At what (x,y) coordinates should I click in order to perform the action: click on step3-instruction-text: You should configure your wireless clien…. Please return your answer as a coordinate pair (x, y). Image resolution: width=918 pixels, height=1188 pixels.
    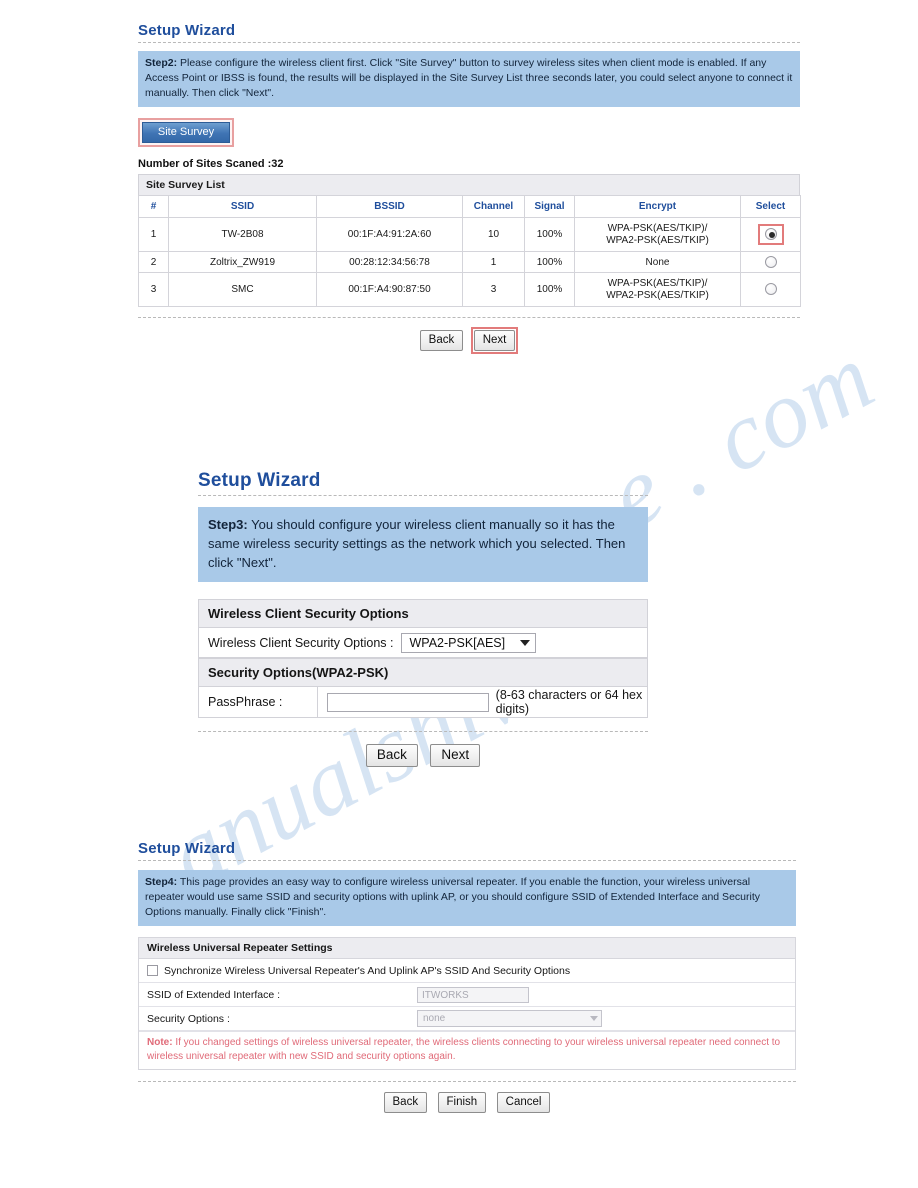
    Looking at the image, I should click on (417, 543).